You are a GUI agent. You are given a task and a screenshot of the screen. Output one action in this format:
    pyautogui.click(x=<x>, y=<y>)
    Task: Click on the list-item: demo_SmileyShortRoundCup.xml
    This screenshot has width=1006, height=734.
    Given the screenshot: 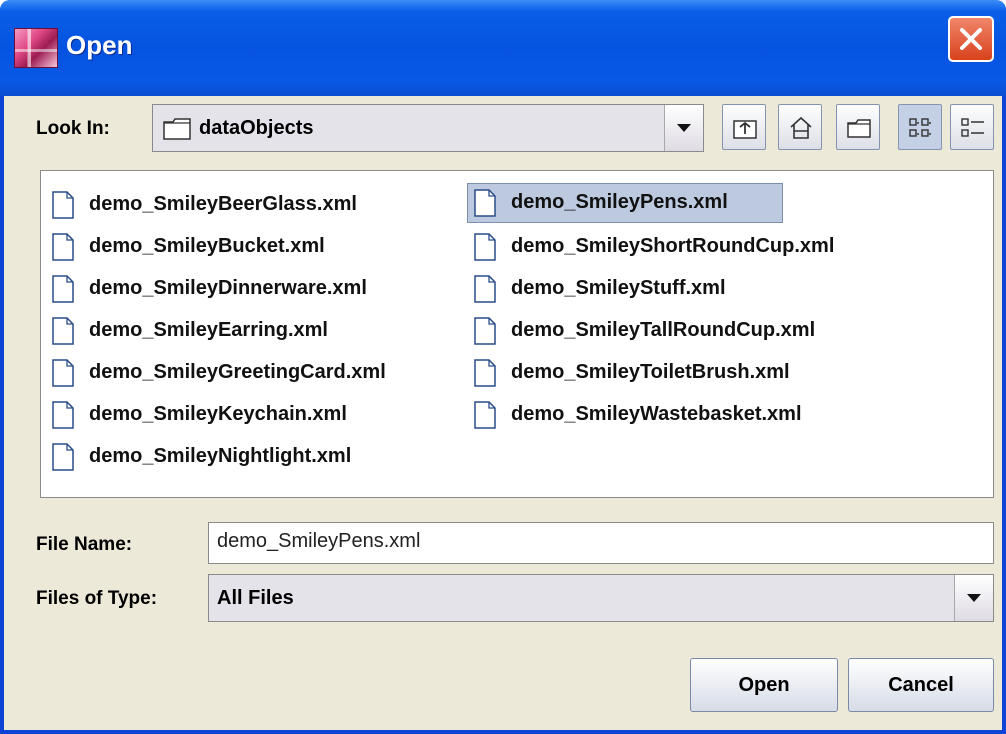 What is the action you would take?
    pyautogui.click(x=717, y=247)
    